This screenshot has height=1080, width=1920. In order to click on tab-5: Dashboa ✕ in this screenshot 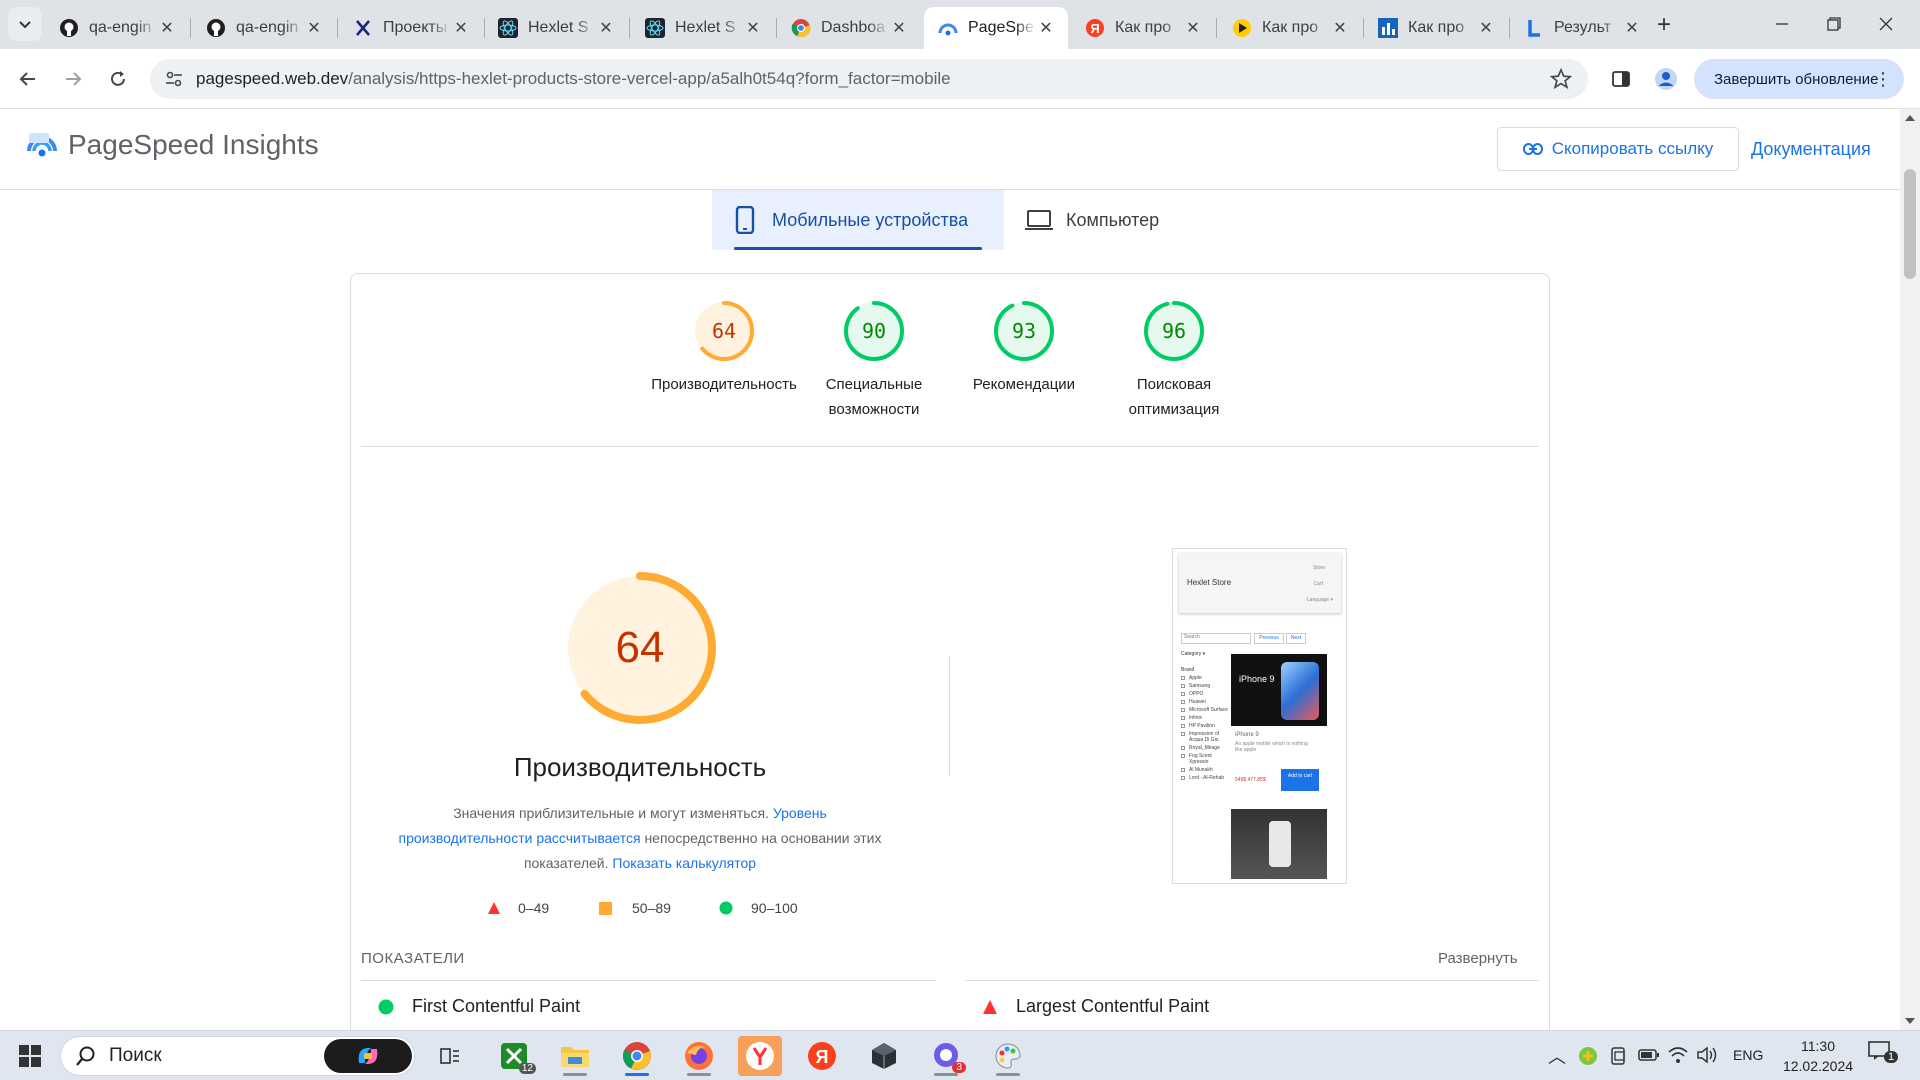, I will do `click(849, 28)`.